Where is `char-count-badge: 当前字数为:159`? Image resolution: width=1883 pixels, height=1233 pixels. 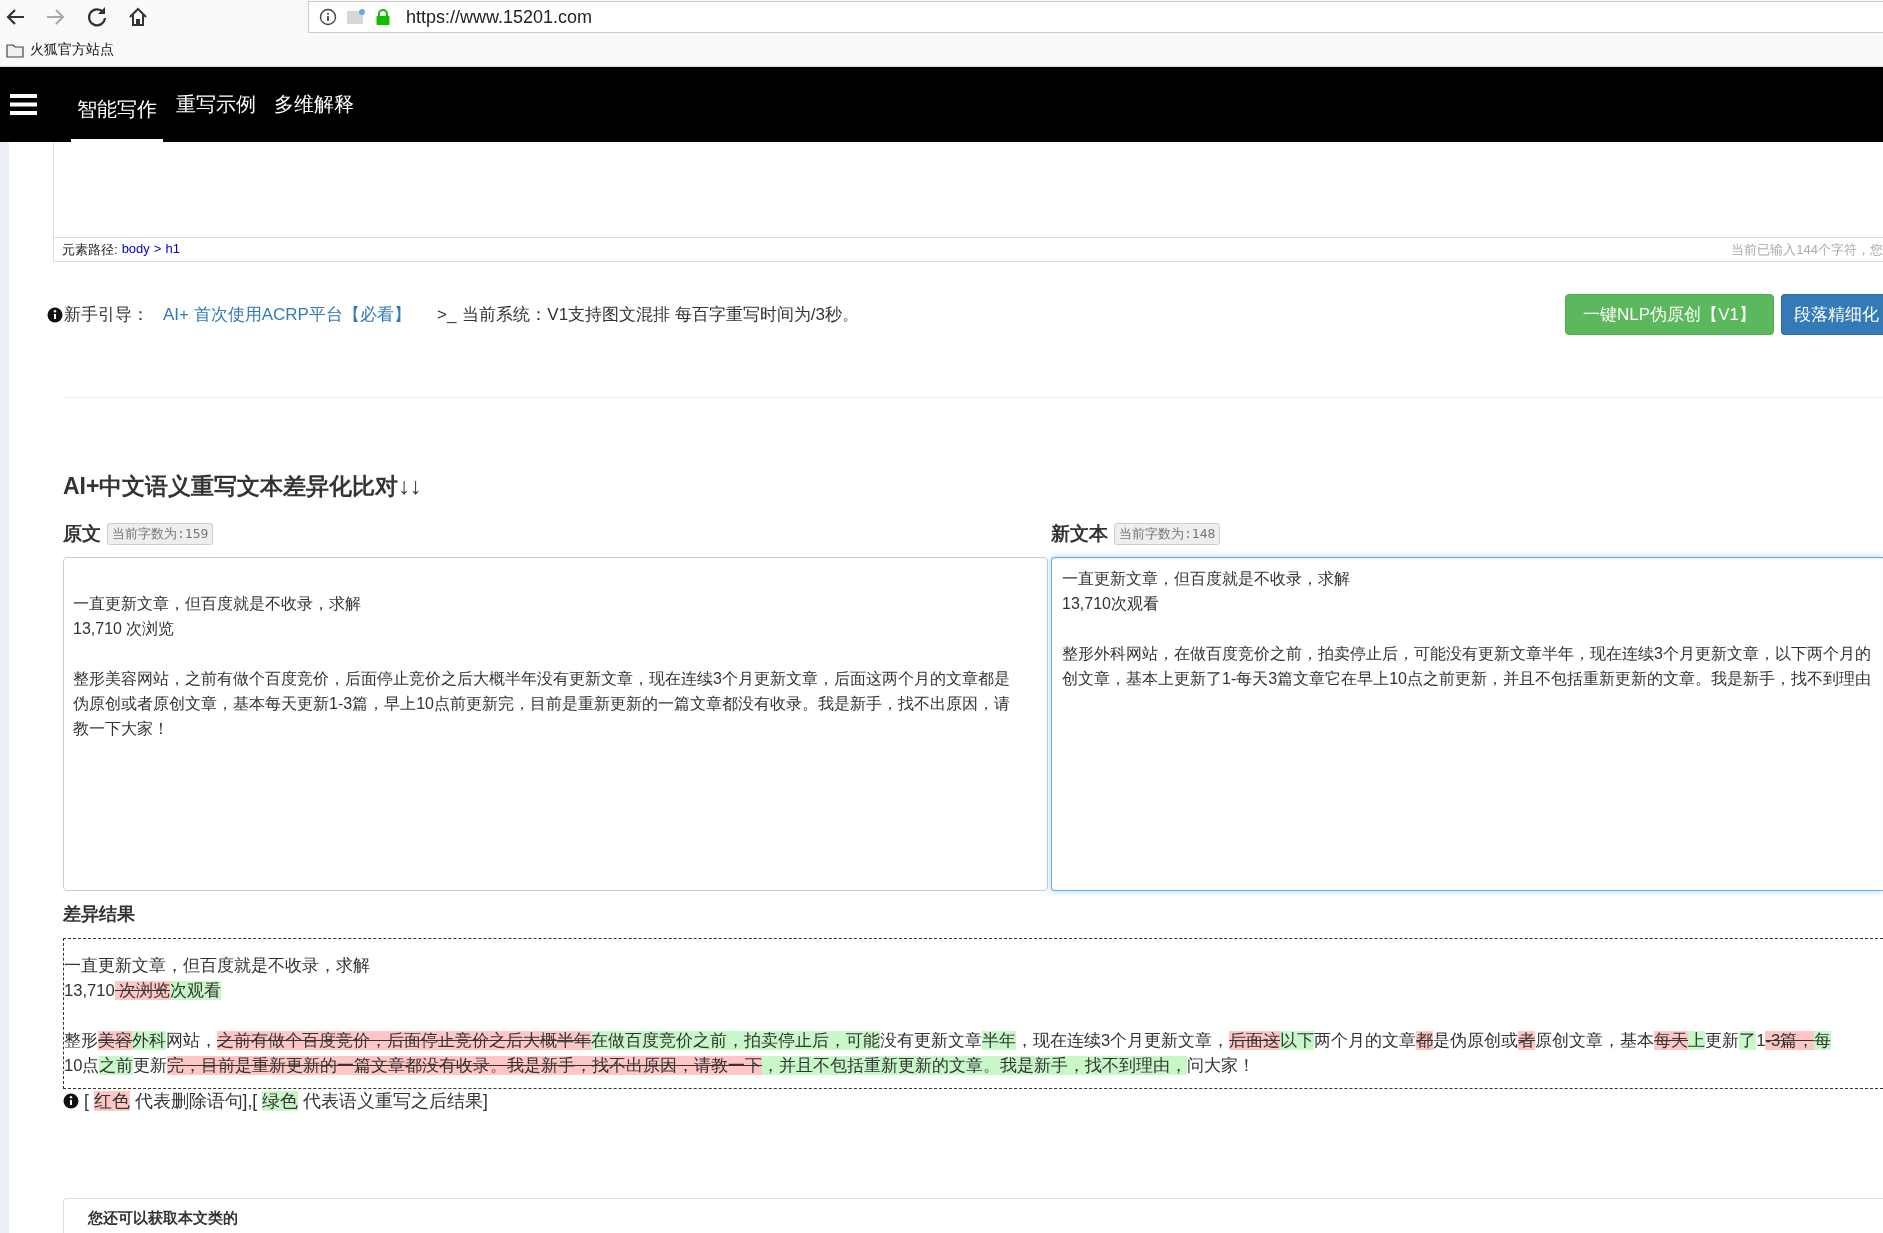
char-count-badge: 当前字数为:159 is located at coordinates (160, 534).